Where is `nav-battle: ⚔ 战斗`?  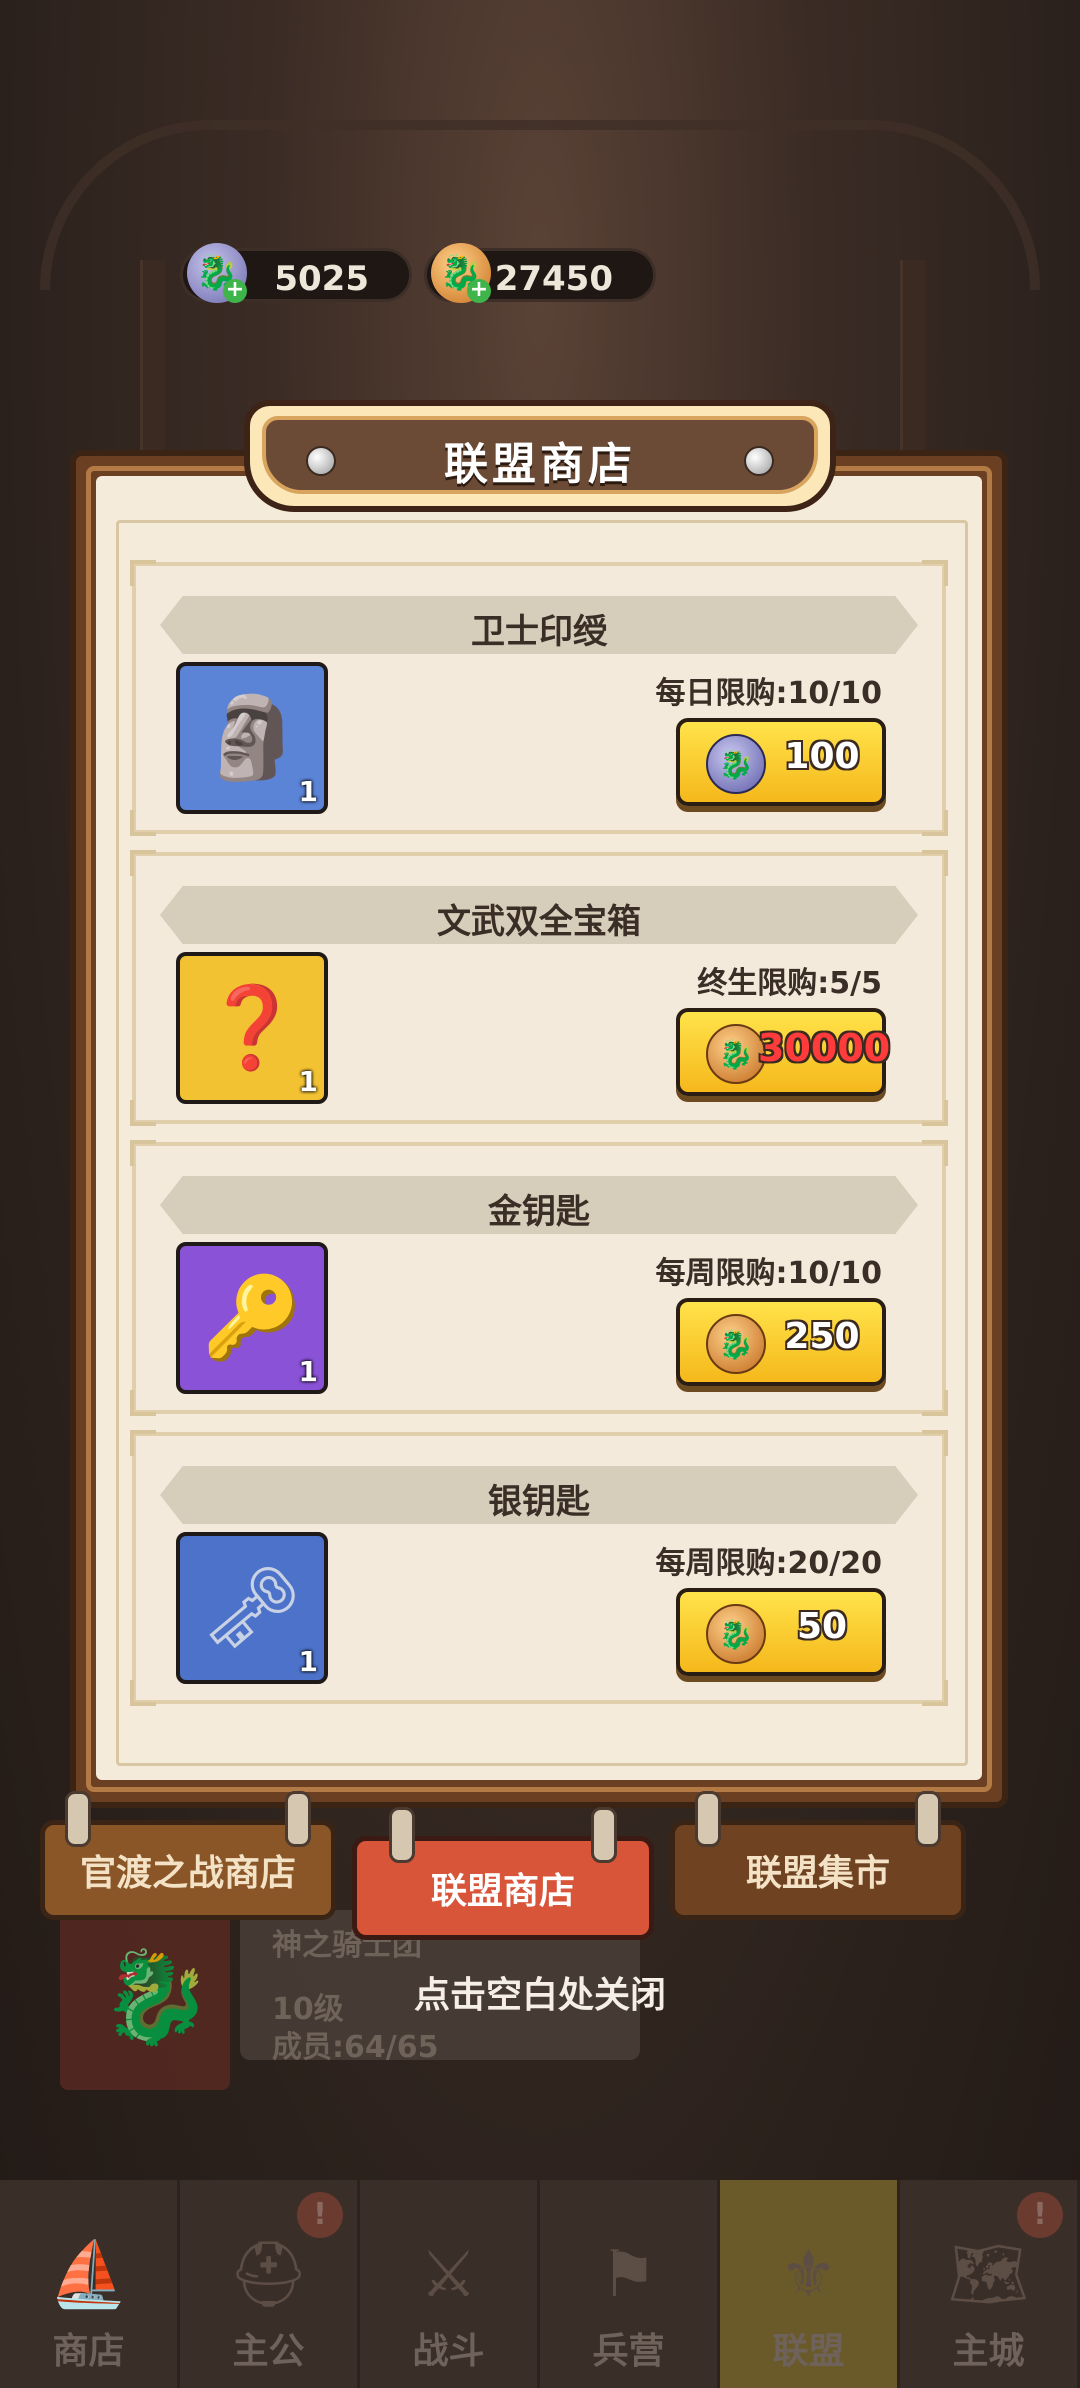 nav-battle: ⚔ 战斗 is located at coordinates (450, 2284).